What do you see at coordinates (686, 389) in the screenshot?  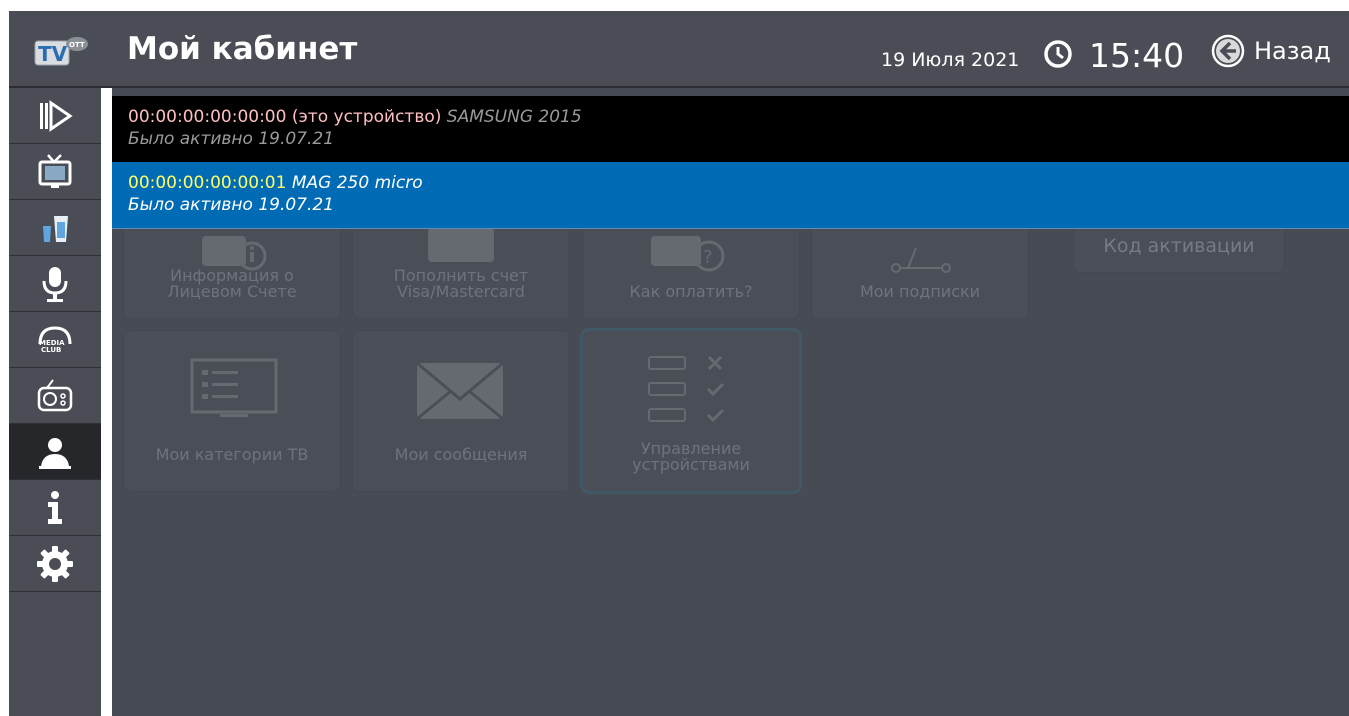 I see `device-manage-icon` at bounding box center [686, 389].